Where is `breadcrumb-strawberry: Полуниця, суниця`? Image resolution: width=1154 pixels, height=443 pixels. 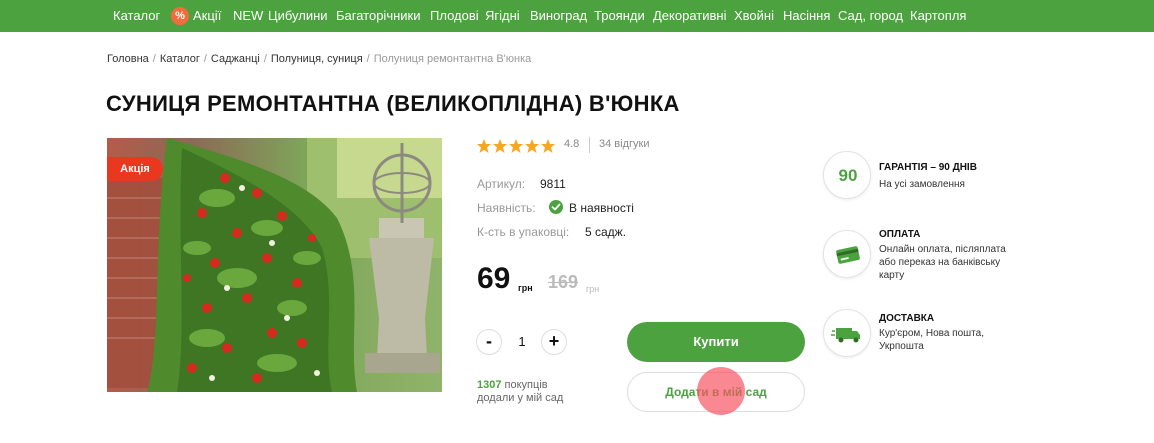
breadcrumb-strawberry: Полуниця, суниця is located at coordinates (317, 59).